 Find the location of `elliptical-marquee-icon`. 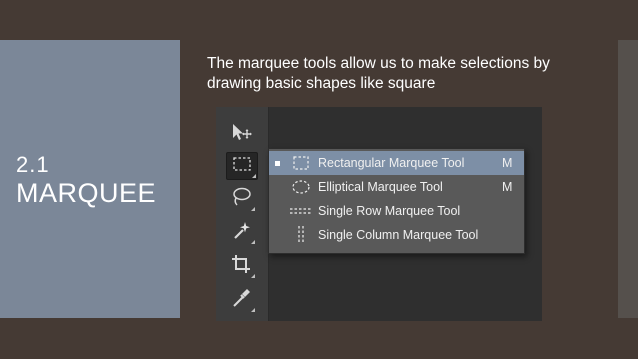

elliptical-marquee-icon is located at coordinates (301, 187).